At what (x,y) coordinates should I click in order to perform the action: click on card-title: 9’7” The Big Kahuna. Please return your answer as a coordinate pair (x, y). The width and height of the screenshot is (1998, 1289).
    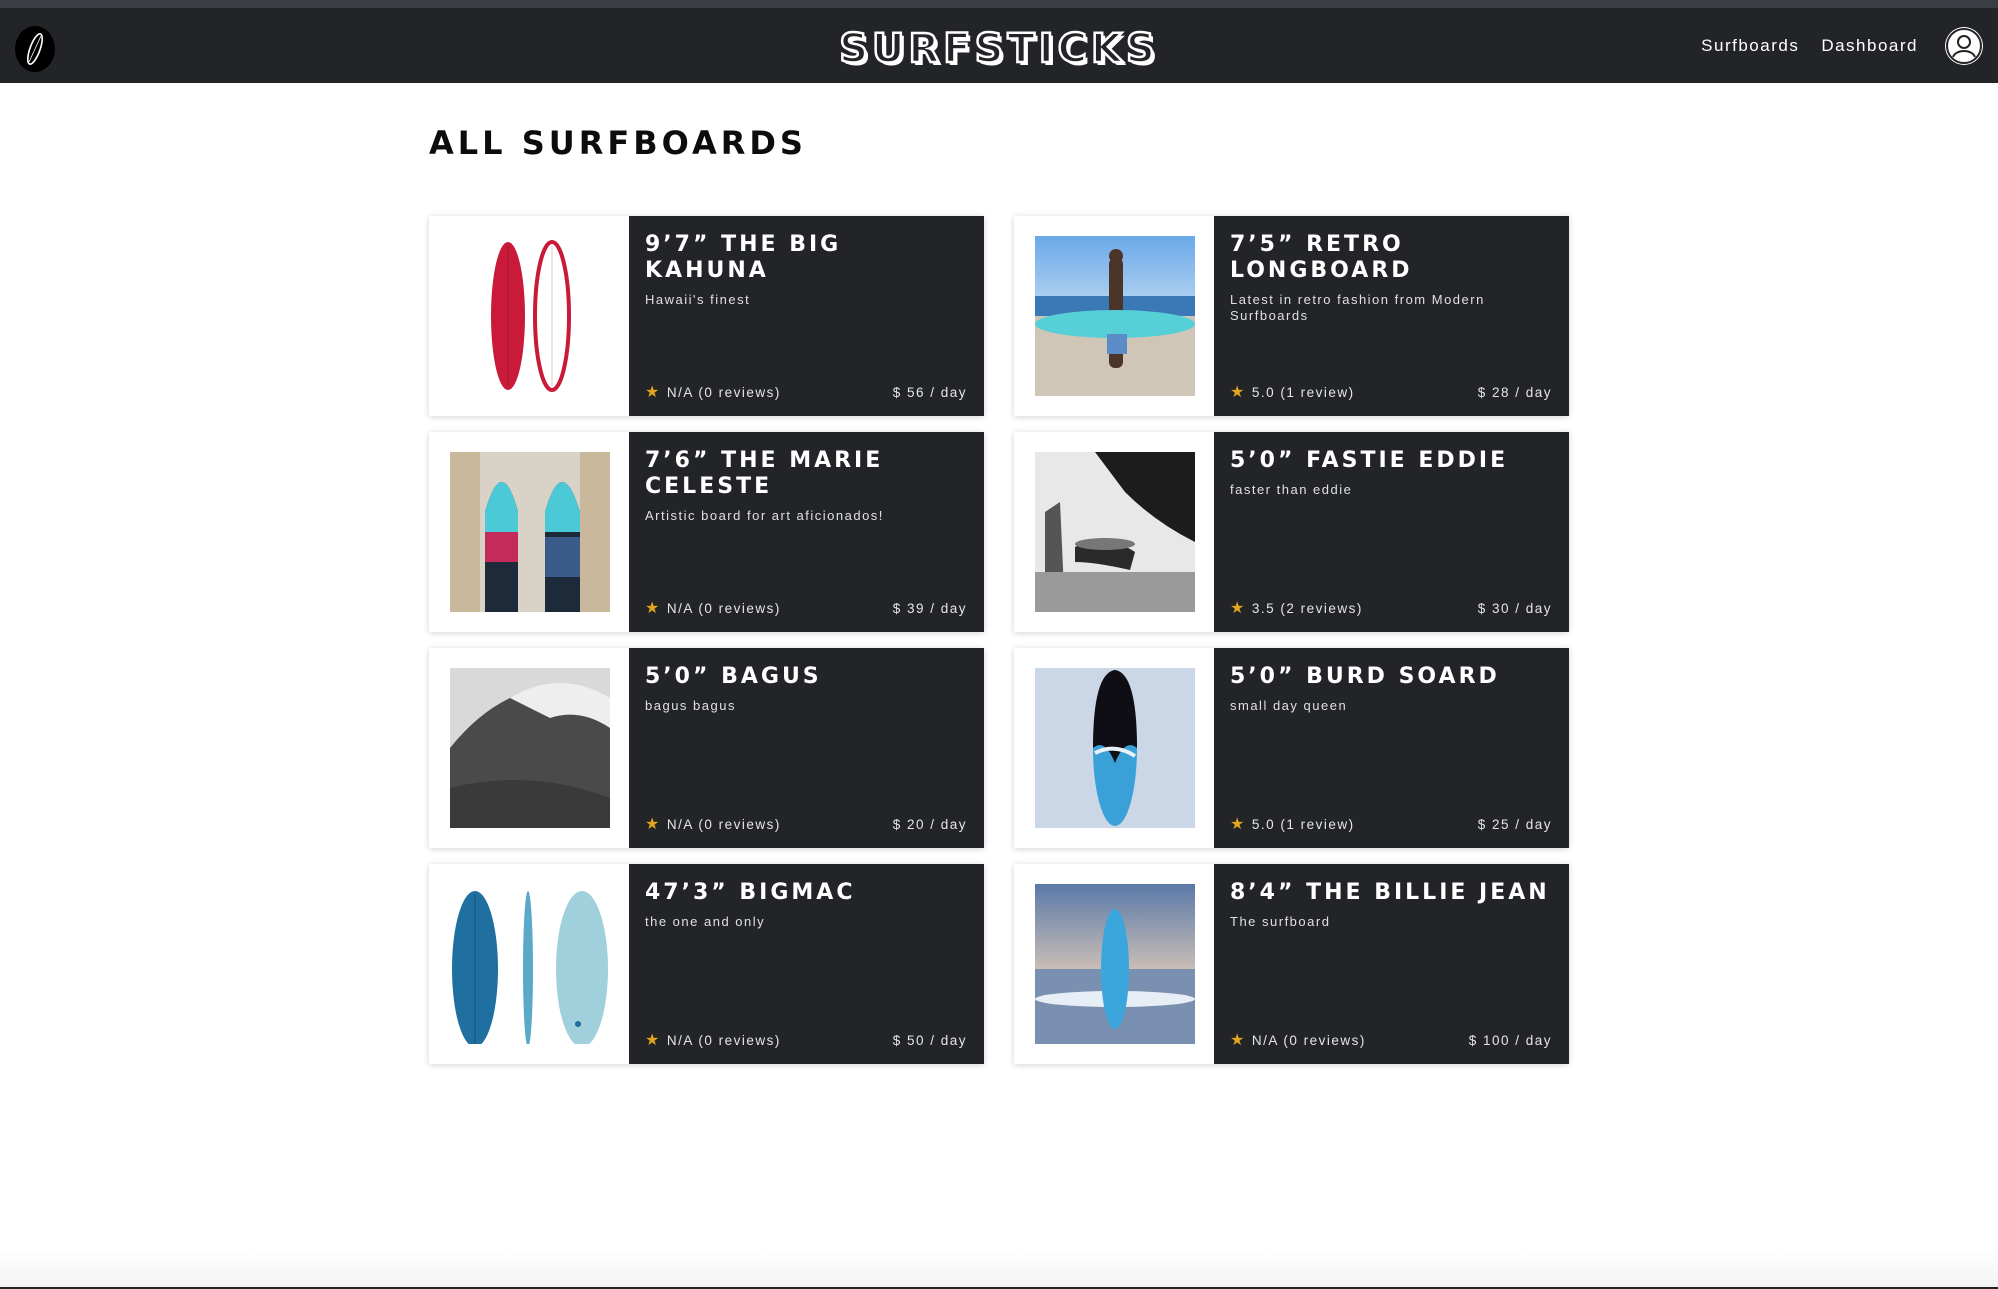
    Looking at the image, I should click on (806, 258).